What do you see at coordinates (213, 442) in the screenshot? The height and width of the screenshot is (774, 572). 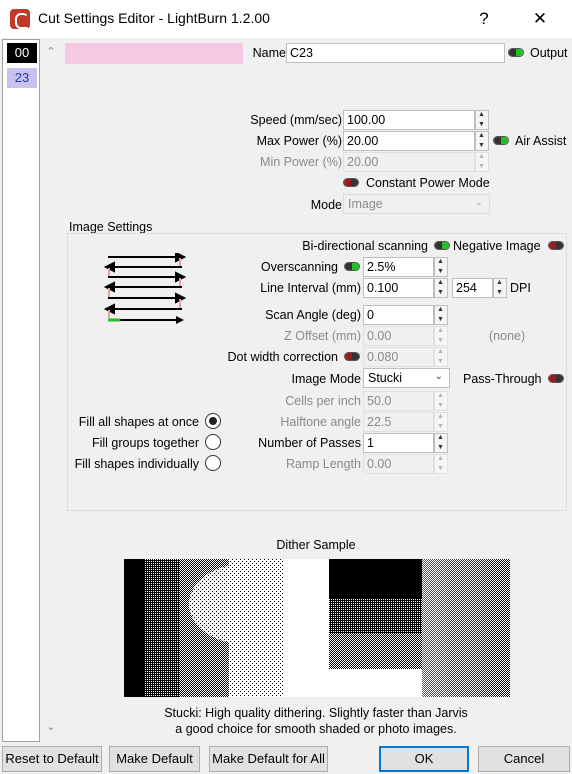 I see `fill-groups-radio` at bounding box center [213, 442].